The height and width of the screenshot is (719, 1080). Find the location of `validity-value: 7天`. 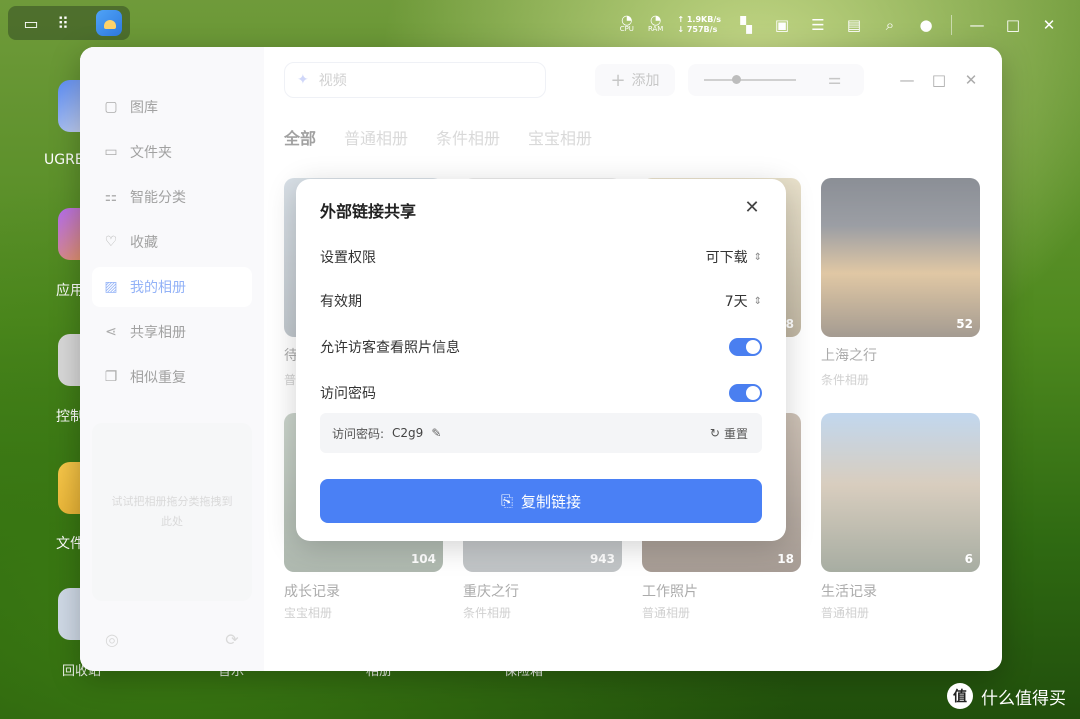

validity-value: 7天 is located at coordinates (736, 302).